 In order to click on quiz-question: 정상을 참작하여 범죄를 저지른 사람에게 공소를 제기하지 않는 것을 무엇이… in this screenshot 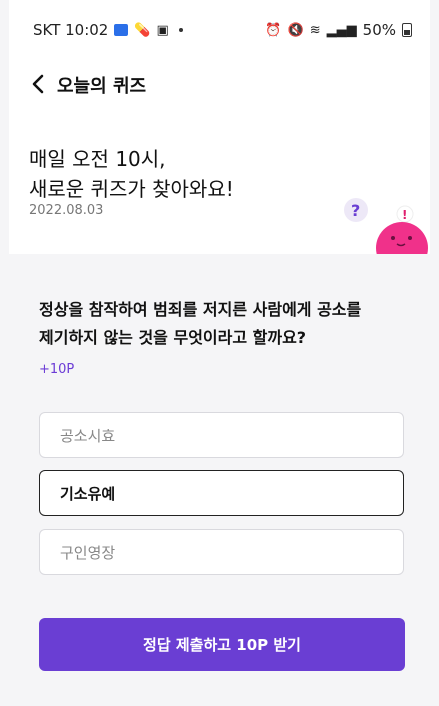, I will do `click(224, 324)`.